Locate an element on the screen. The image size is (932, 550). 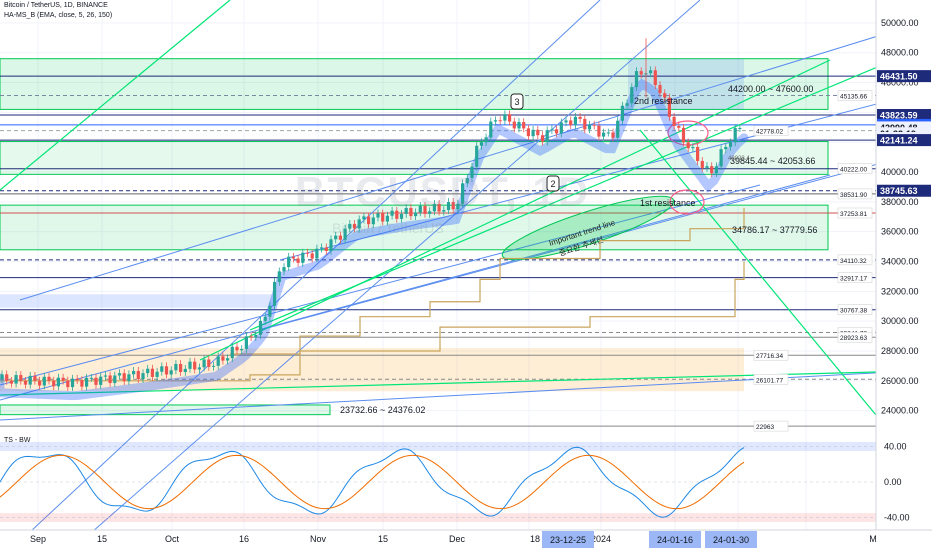
time-tick: Dec is located at coordinates (457, 539).